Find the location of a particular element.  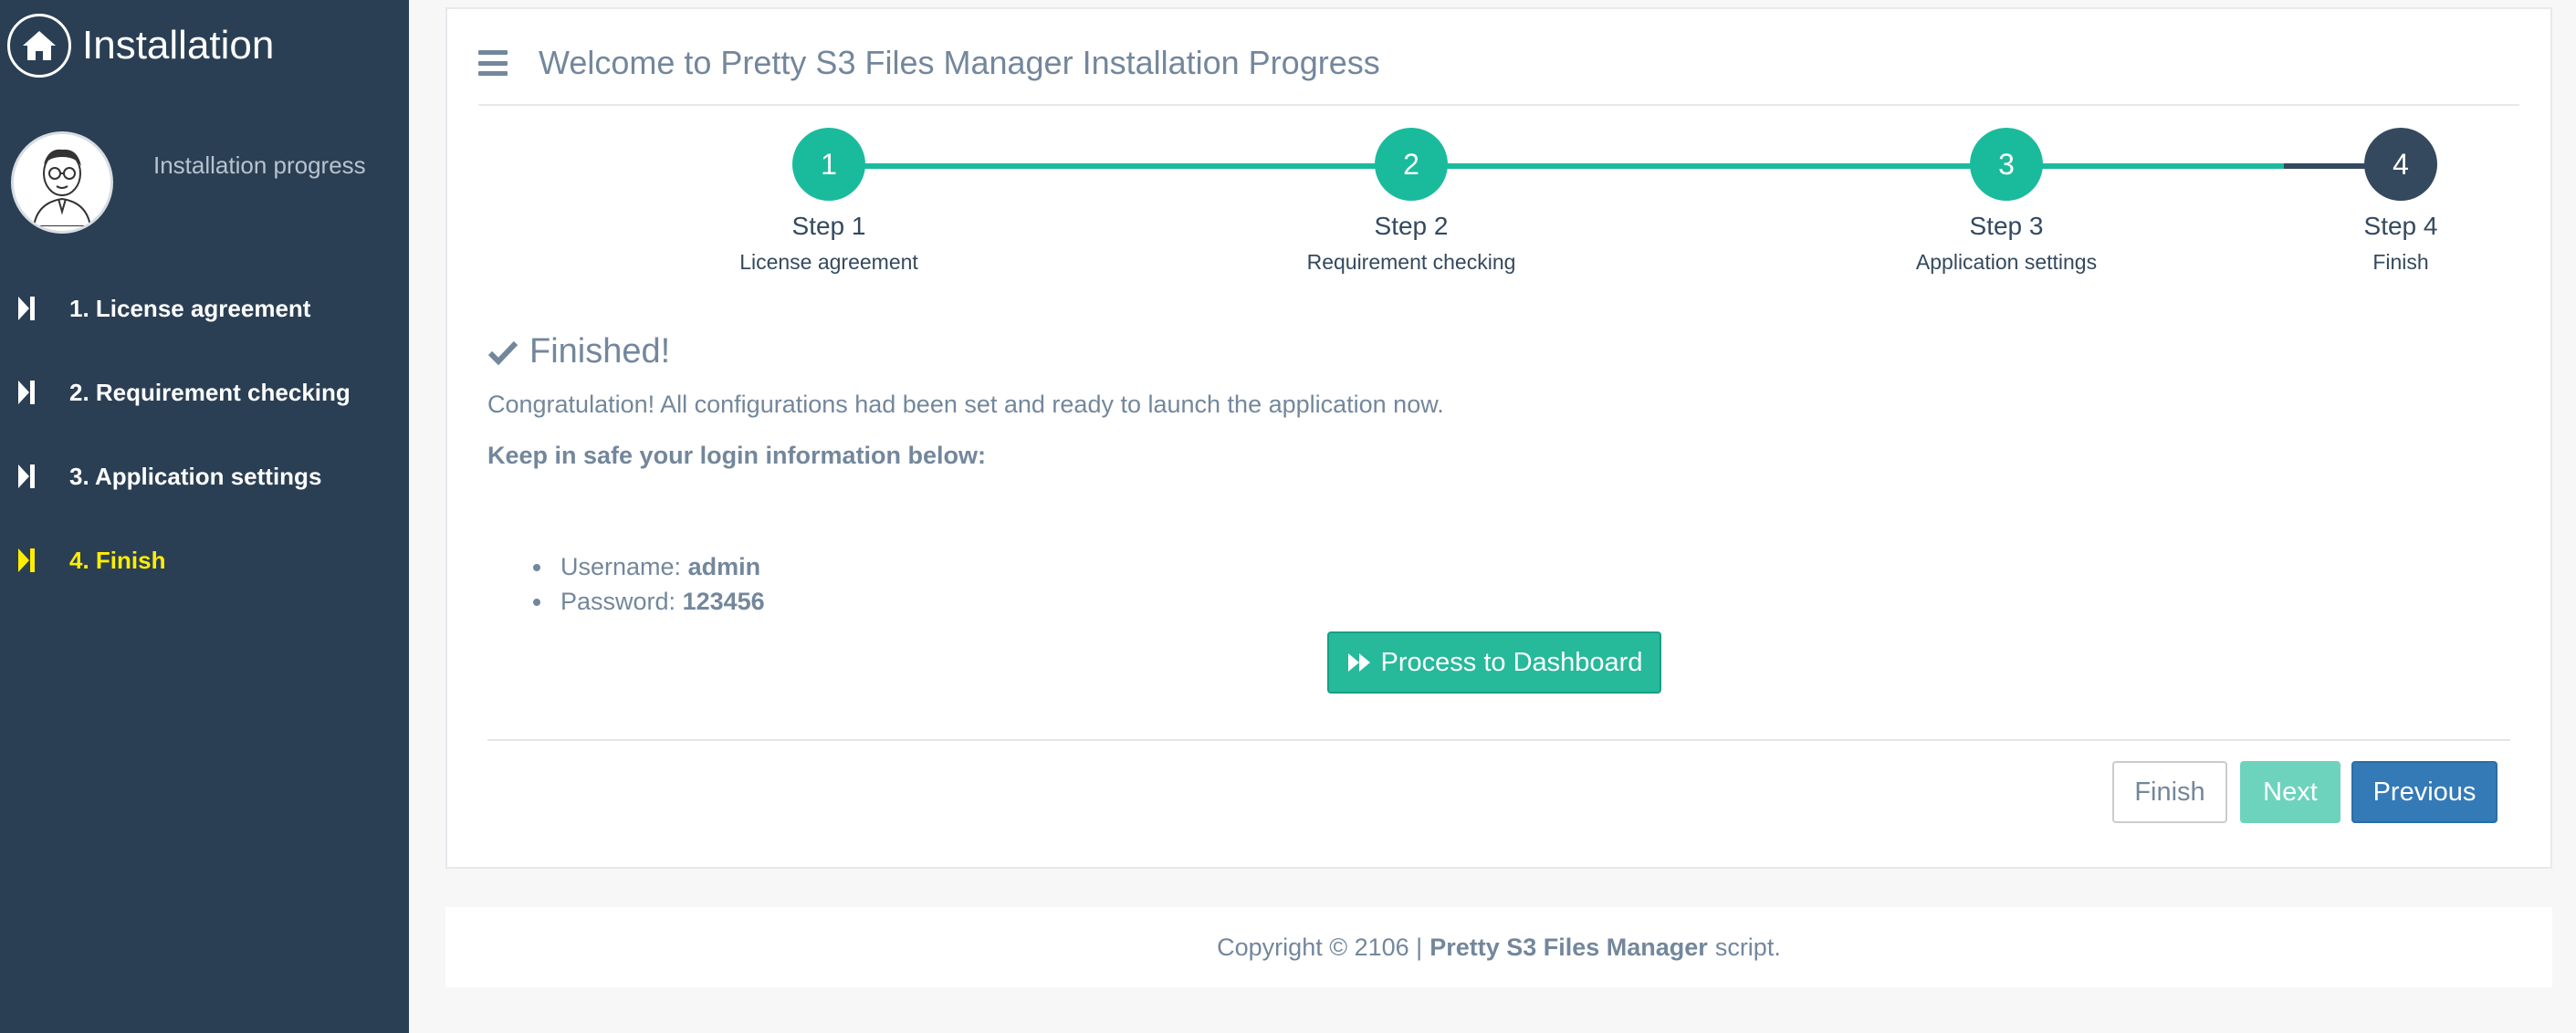

wizard-step-1-label: Step 1 is located at coordinates (828, 226).